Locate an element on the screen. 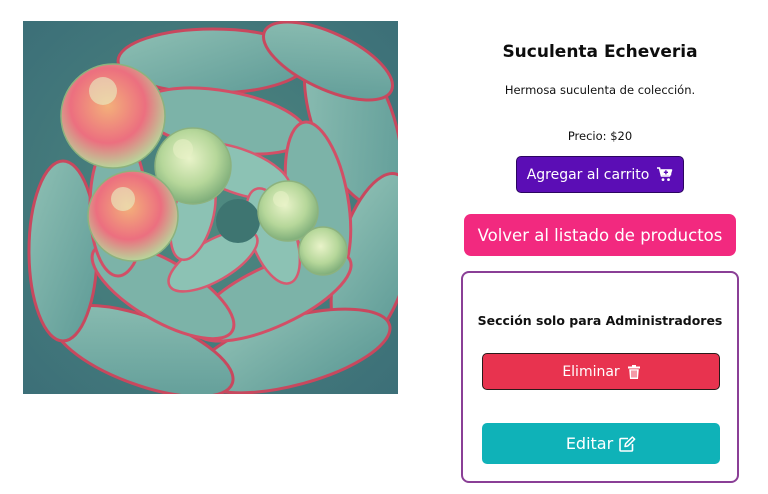 The width and height of the screenshot is (768, 494). trash-icon is located at coordinates (633, 371).